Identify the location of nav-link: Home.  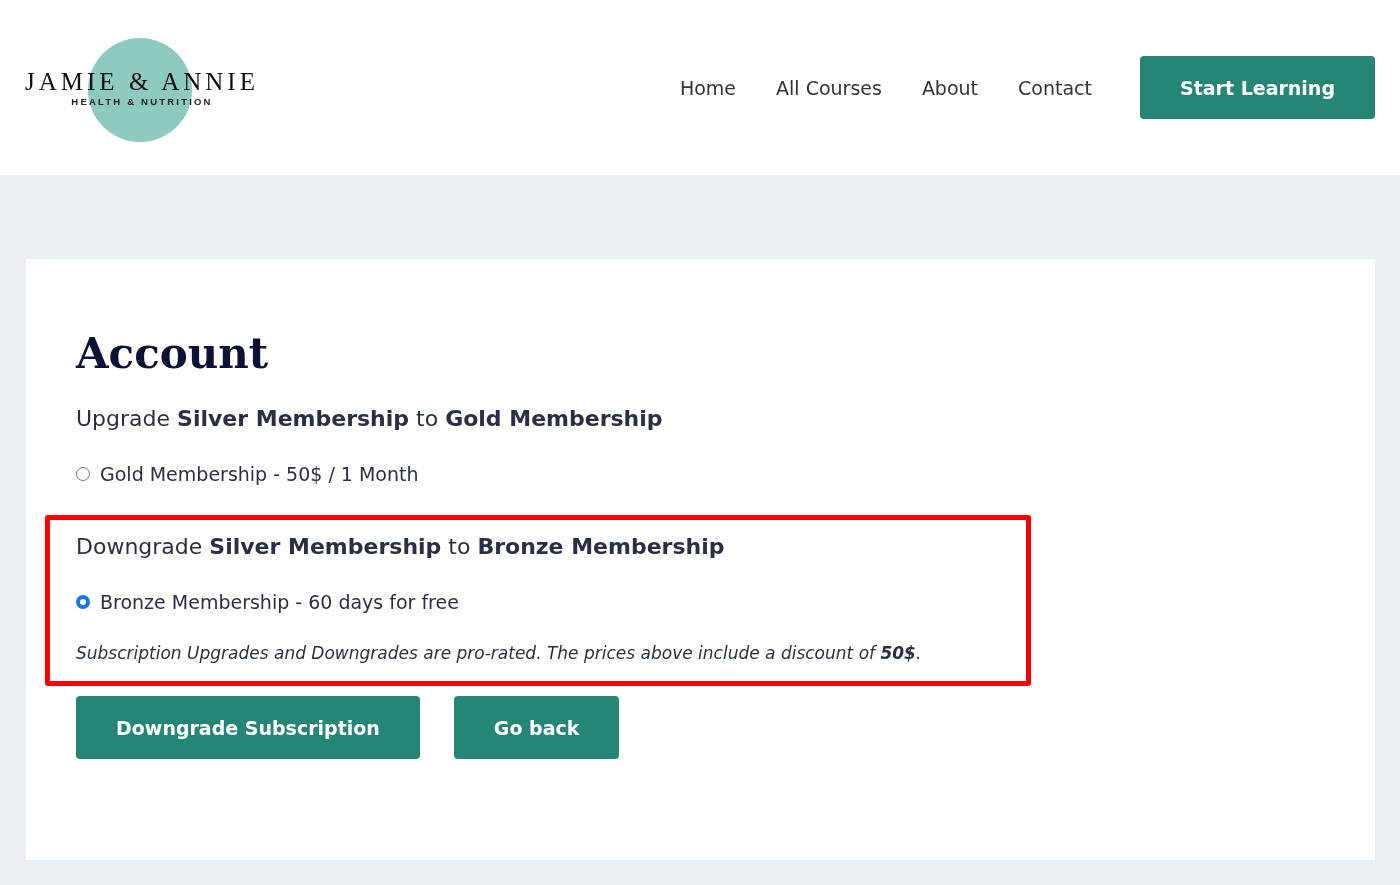
(708, 87).